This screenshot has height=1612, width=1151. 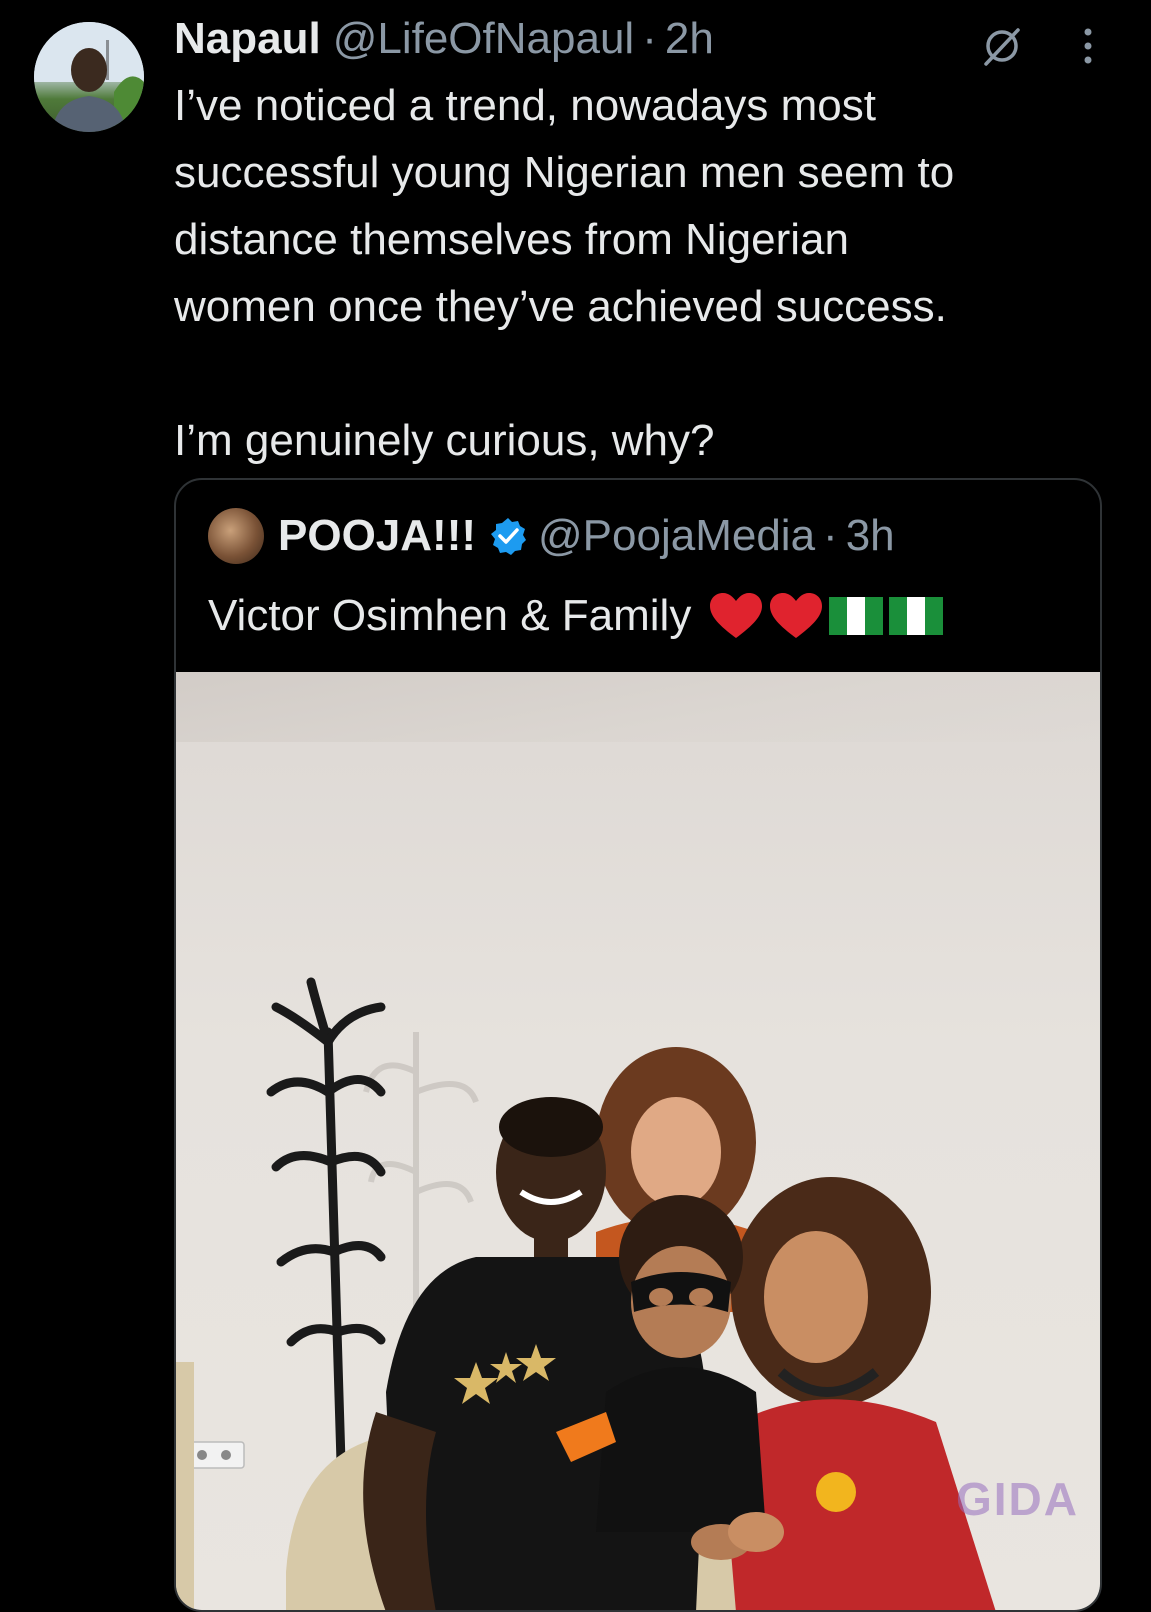 I want to click on author-name: Napaul, so click(x=247, y=39).